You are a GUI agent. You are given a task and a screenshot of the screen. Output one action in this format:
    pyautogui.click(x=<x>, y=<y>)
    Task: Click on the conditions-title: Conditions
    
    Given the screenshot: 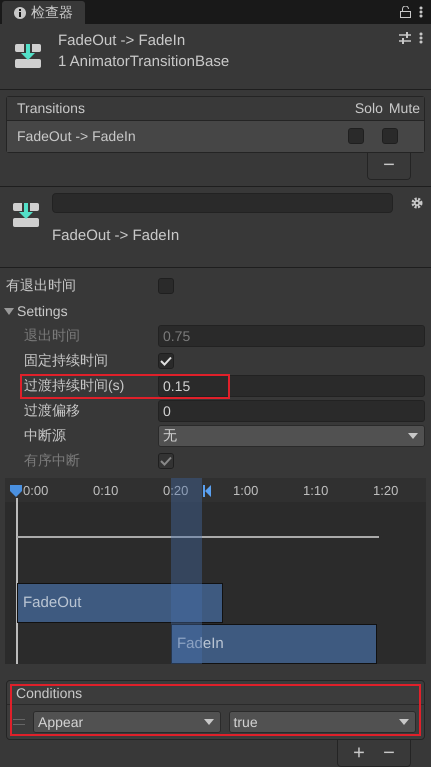 What is the action you would take?
    pyautogui.click(x=49, y=692)
    